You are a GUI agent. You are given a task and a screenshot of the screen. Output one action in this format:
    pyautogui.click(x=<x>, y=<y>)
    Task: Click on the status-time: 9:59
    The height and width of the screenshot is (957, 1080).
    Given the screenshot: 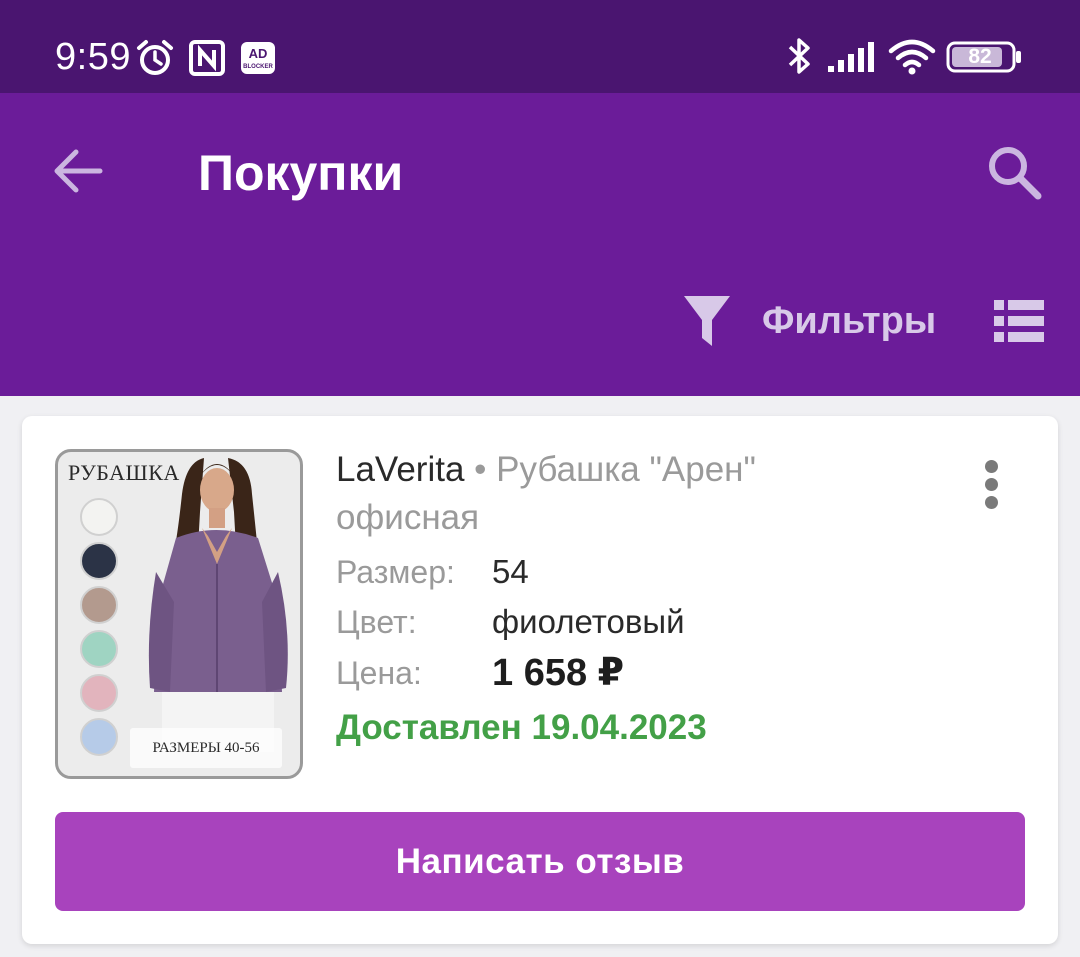 What is the action you would take?
    pyautogui.click(x=93, y=57)
    